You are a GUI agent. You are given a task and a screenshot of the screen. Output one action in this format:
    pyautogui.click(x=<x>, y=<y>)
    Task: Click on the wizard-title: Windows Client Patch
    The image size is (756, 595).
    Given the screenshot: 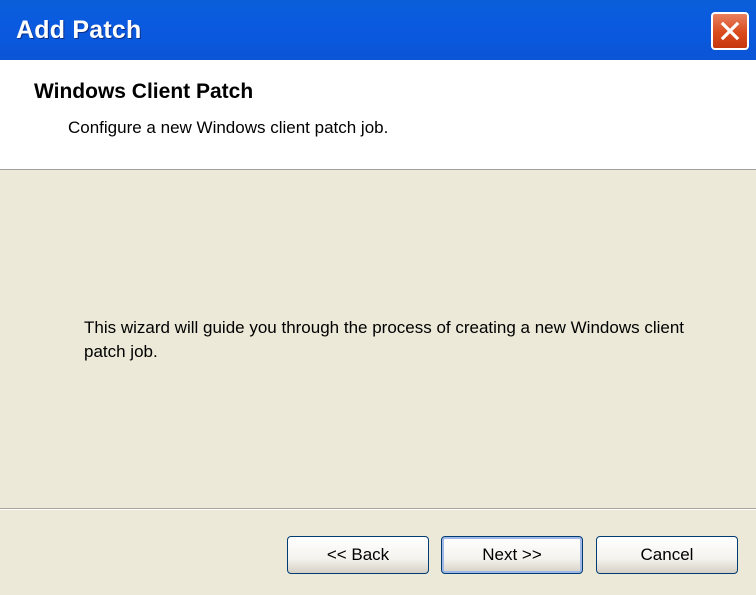 What is the action you would take?
    pyautogui.click(x=144, y=91)
    